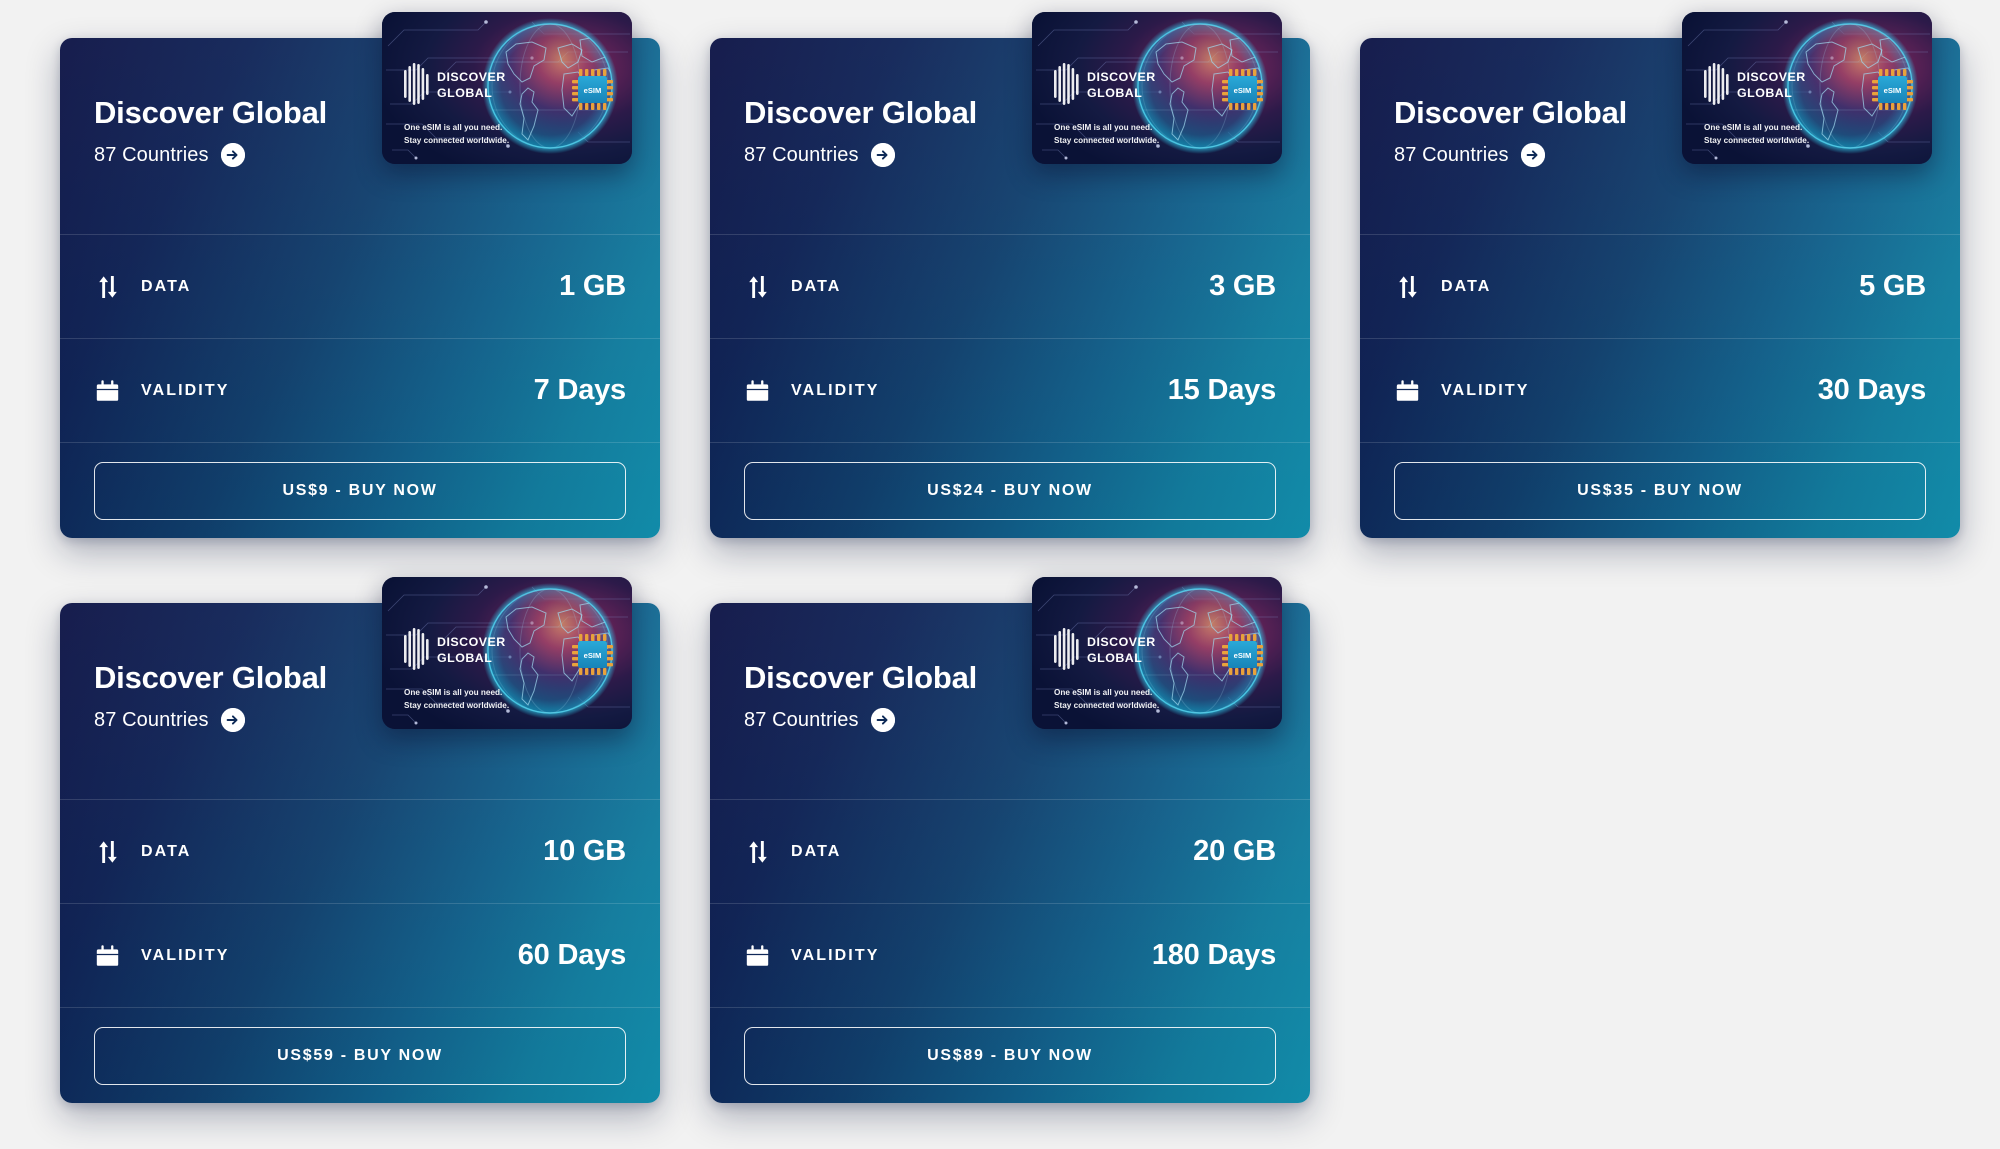 The width and height of the screenshot is (2000, 1149). What do you see at coordinates (1010, 390) in the screenshot?
I see `spec-row-validity: VALIDITY 15 Days` at bounding box center [1010, 390].